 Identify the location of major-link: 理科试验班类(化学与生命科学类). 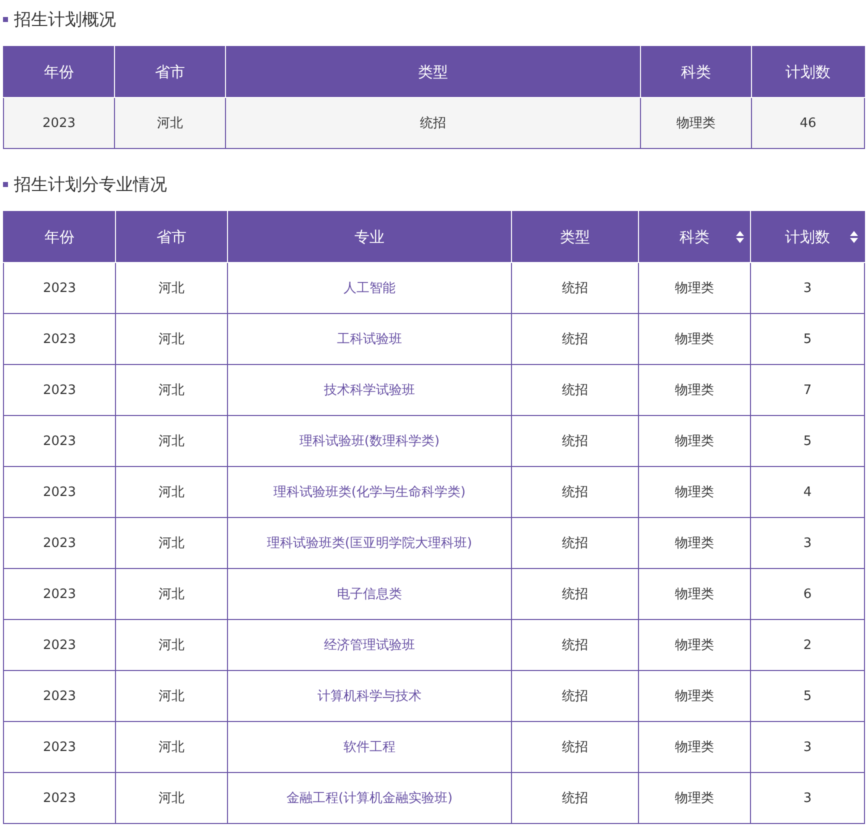
(369, 492).